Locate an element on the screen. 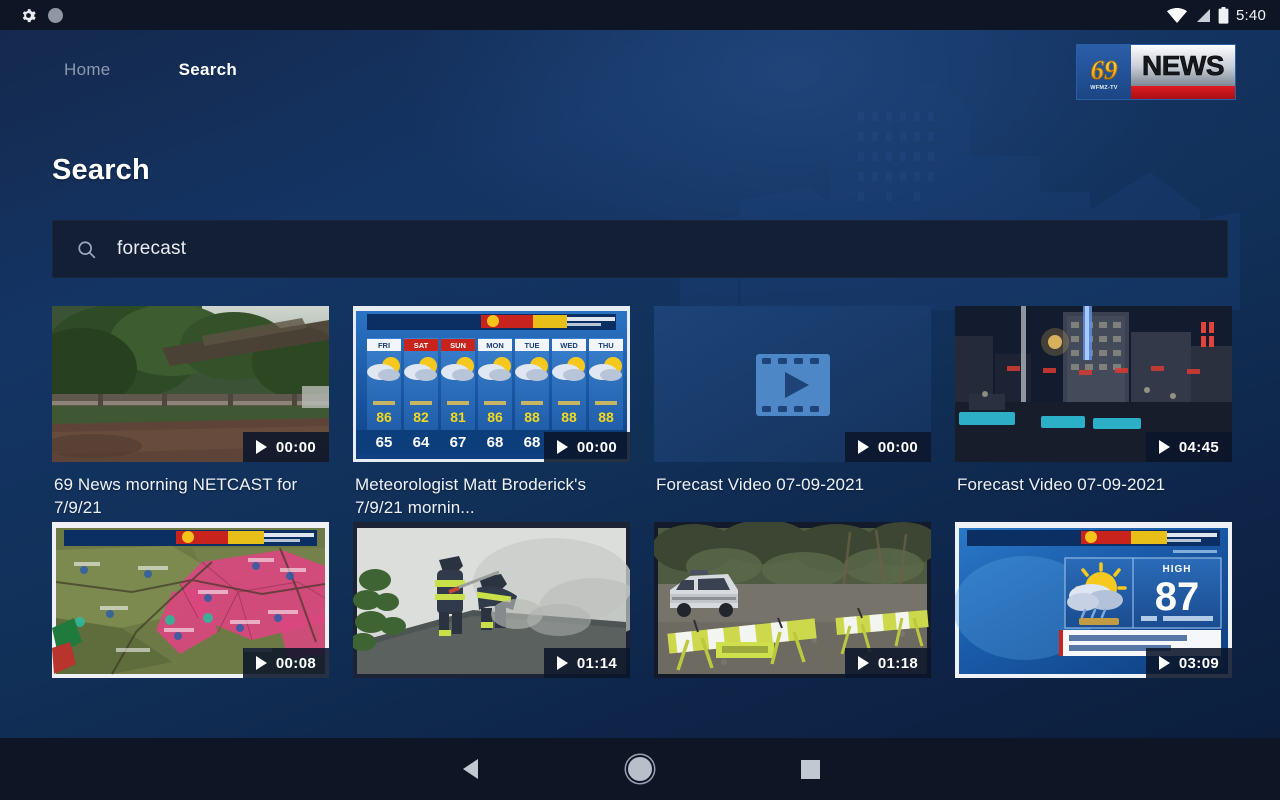  duration-text: 01:14 is located at coordinates (597, 663).